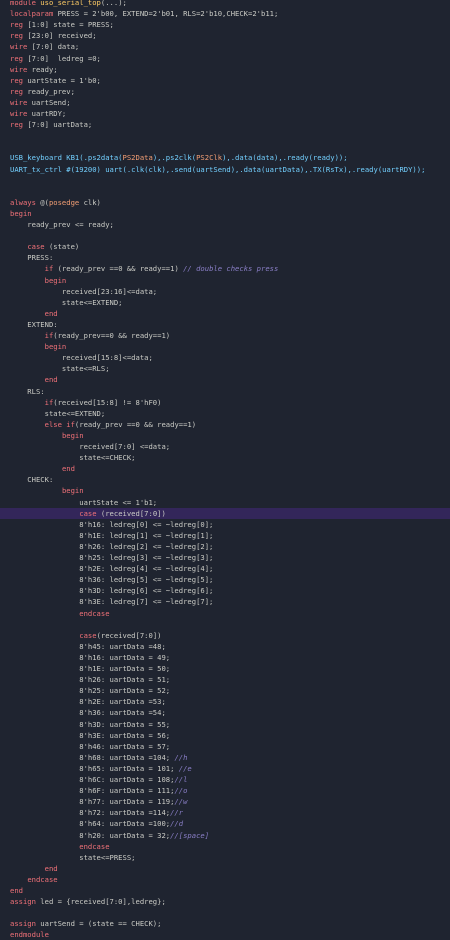 The image size is (450, 940). Describe the element at coordinates (225, 357) in the screenshot. I see `code-line: received[15:8]<=data;` at that location.